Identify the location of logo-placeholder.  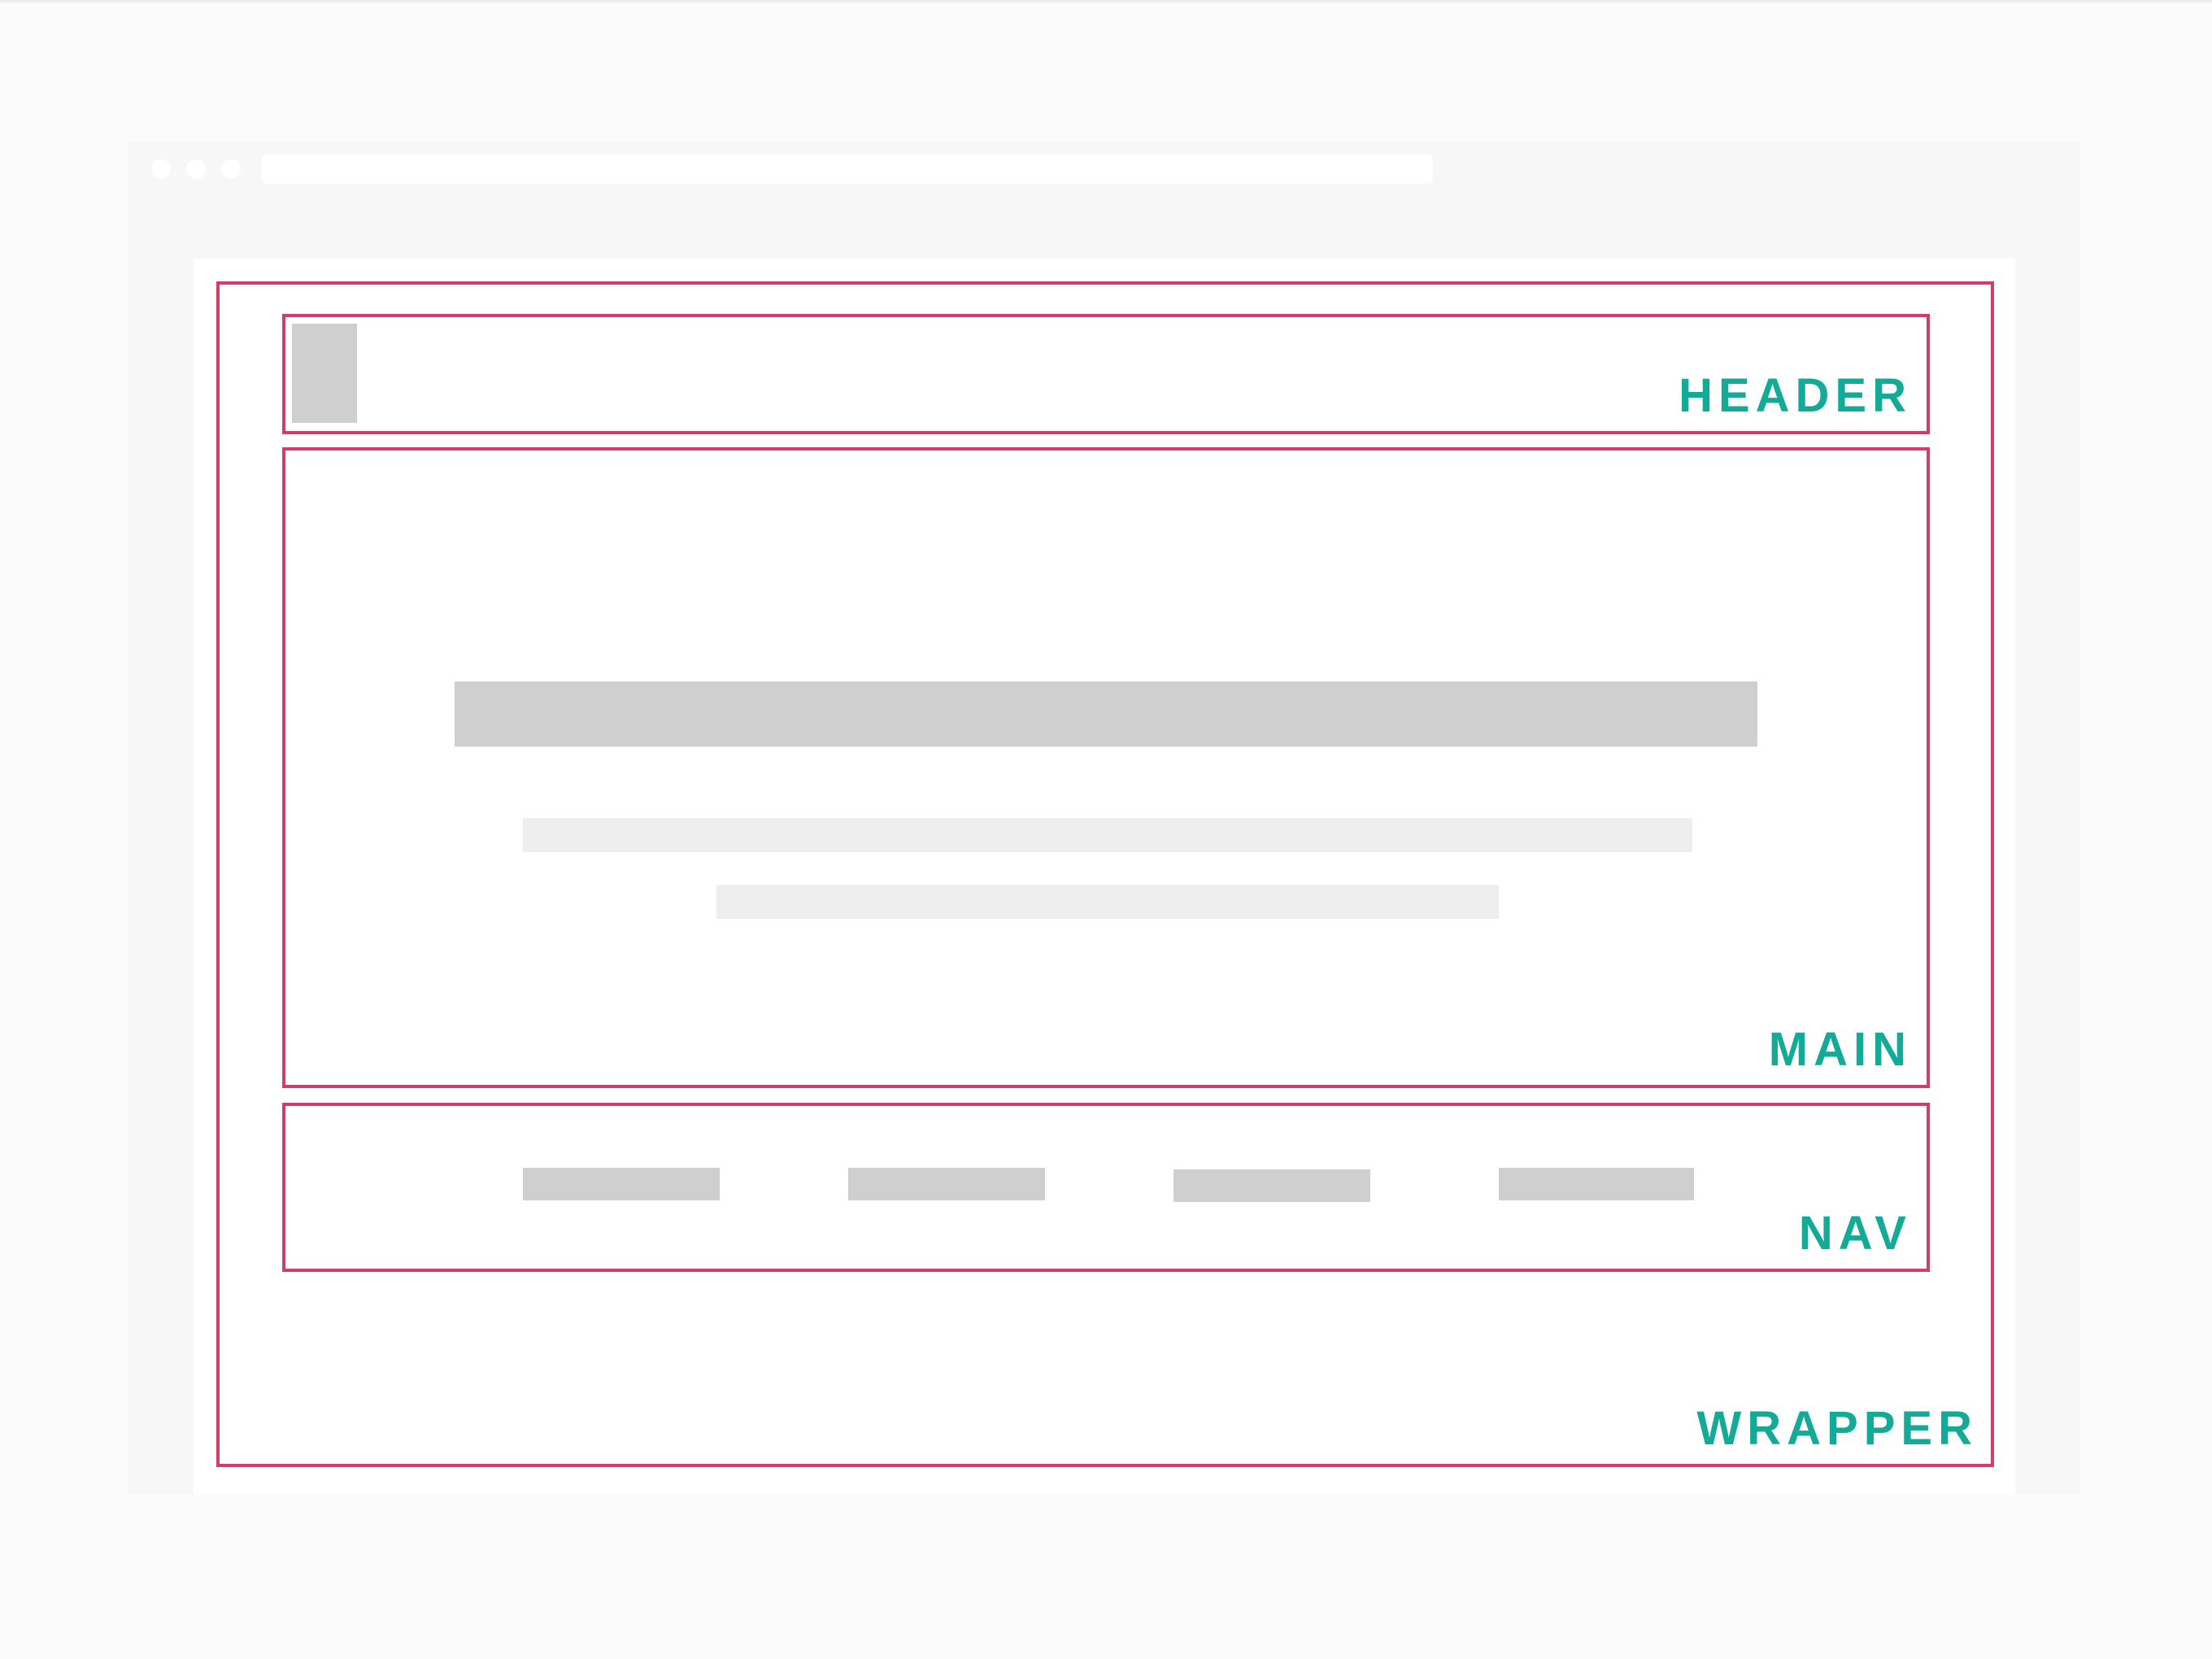
(324, 373).